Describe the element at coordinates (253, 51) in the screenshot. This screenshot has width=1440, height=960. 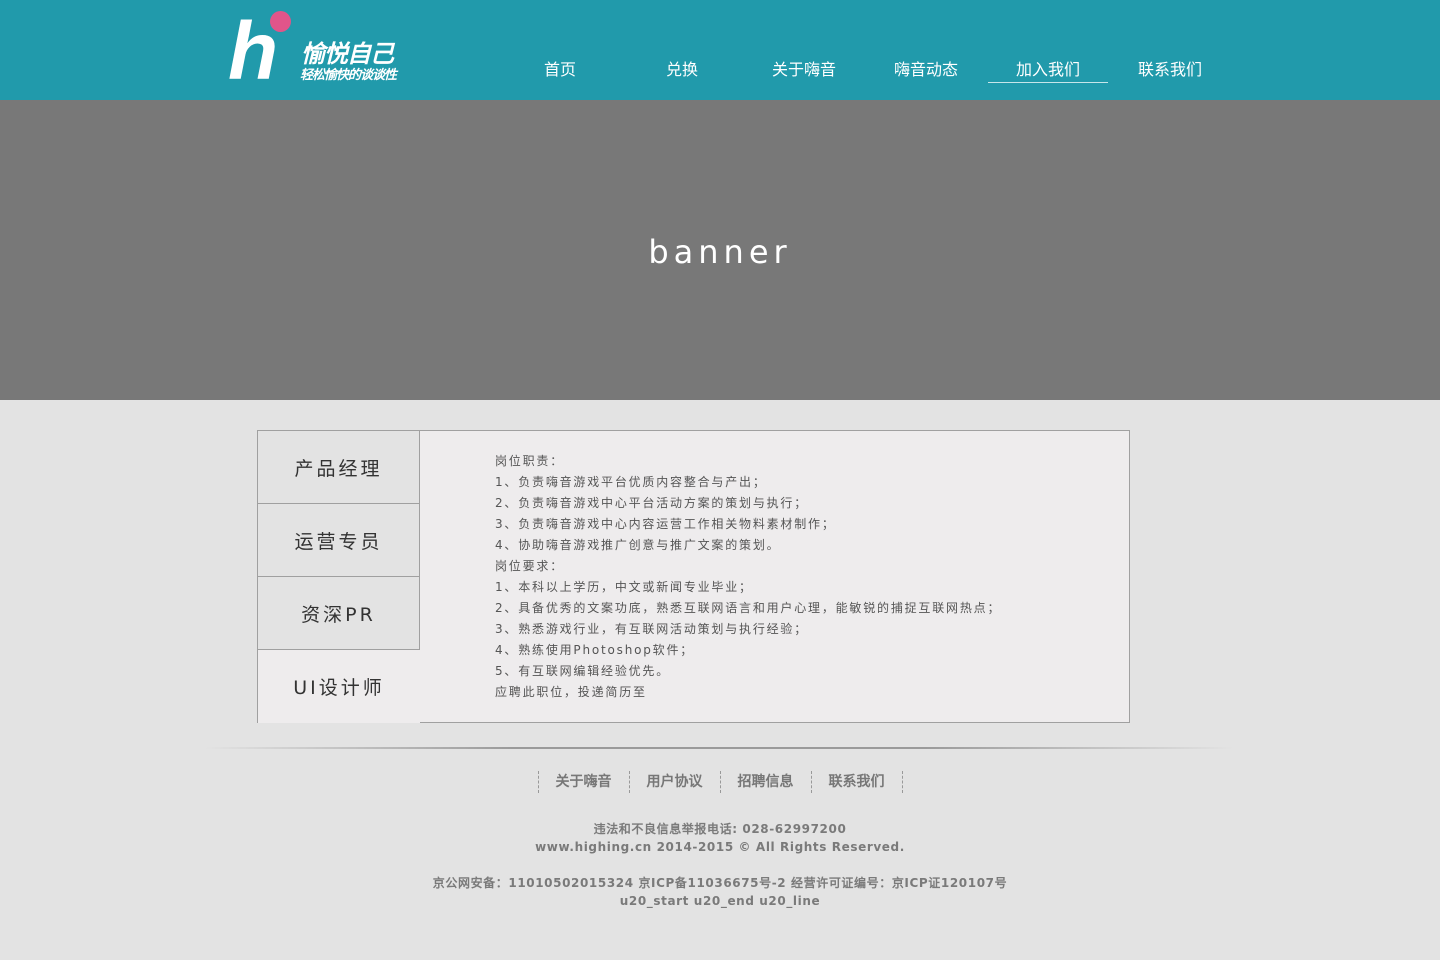
I see `logo-letter: h` at that location.